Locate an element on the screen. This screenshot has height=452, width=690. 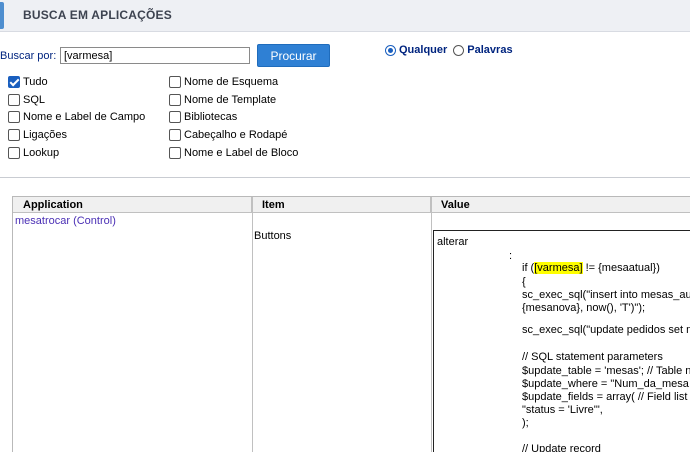
radio-palavras-button is located at coordinates (459, 50).